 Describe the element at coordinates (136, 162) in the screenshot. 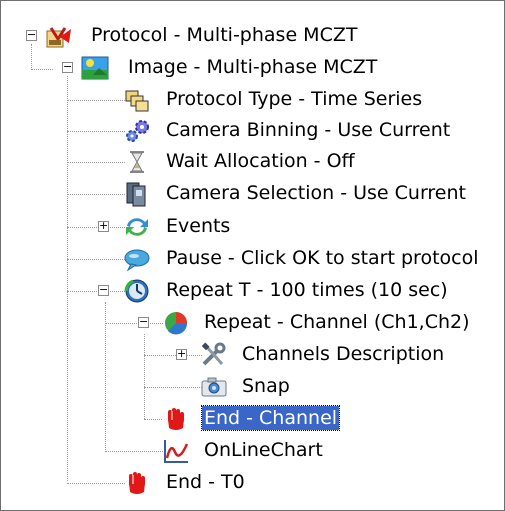

I see `hourglass-icon` at that location.